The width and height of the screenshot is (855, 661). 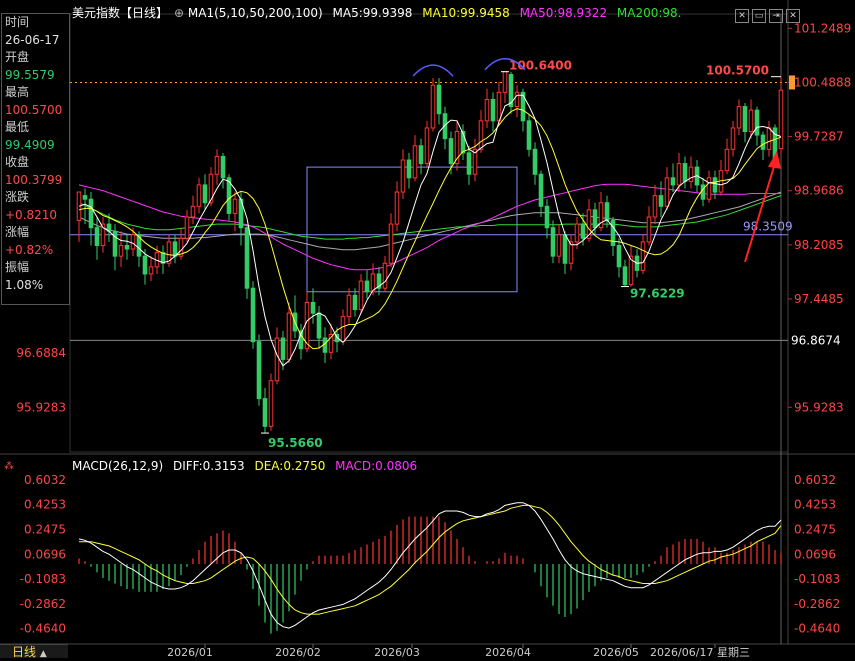 What do you see at coordinates (208, 466) in the screenshot?
I see `macd-diff-value: DIFF:0.3153` at bounding box center [208, 466].